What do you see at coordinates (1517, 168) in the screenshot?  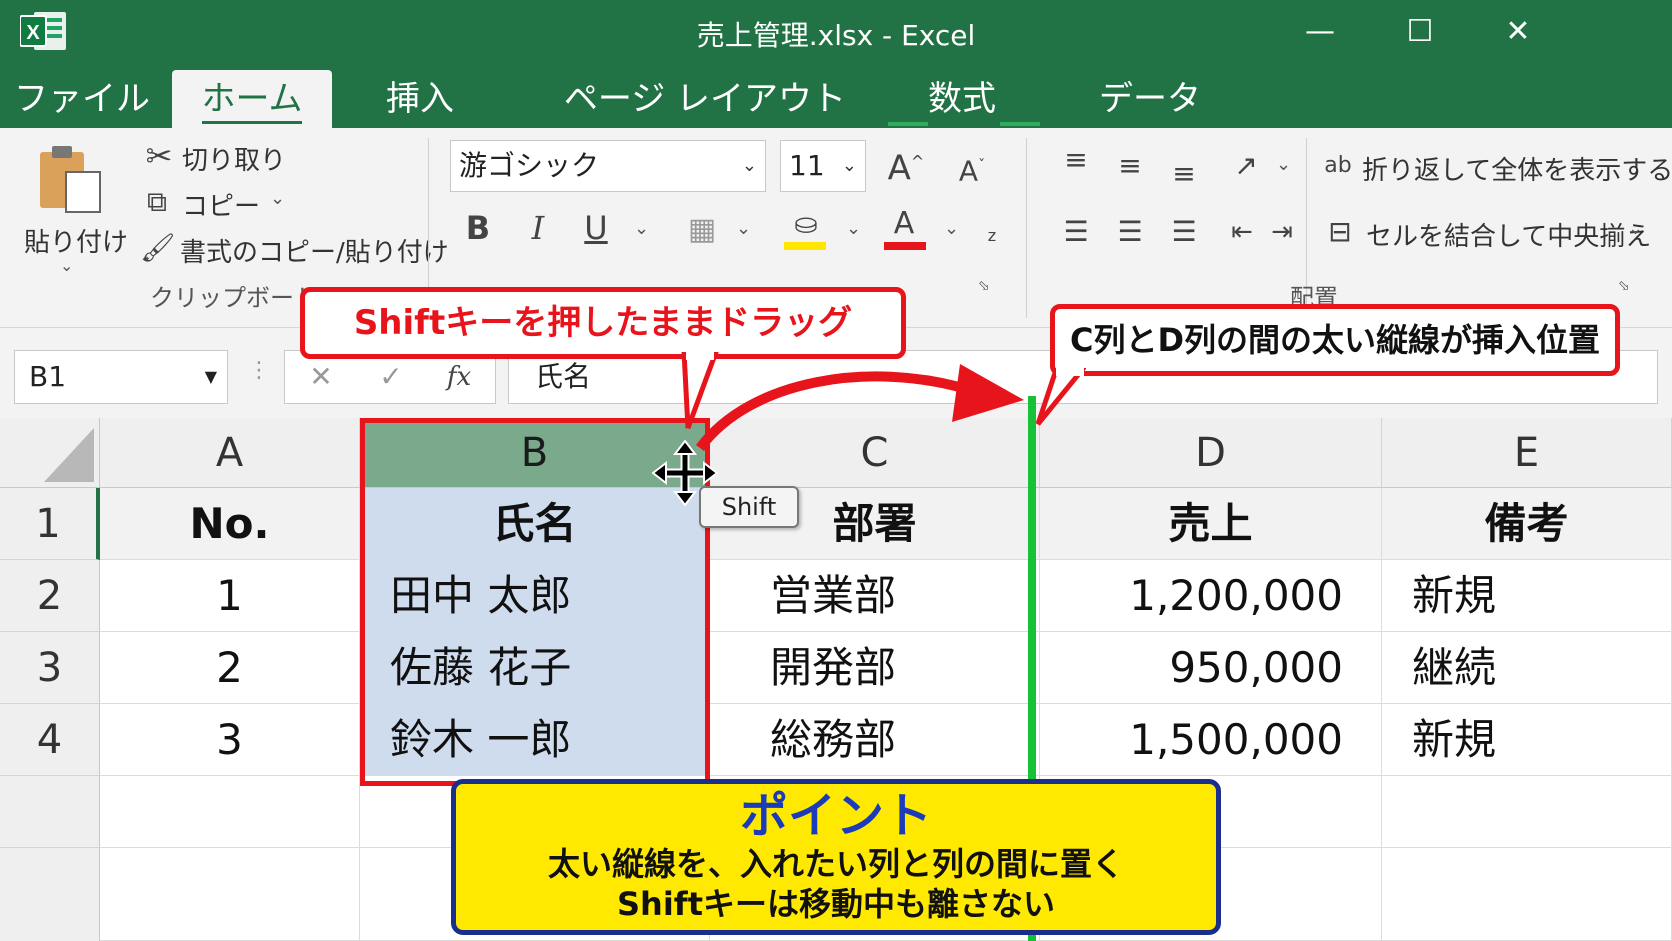 I see `wrap-text-button: 折り返して全体を表示する` at bounding box center [1517, 168].